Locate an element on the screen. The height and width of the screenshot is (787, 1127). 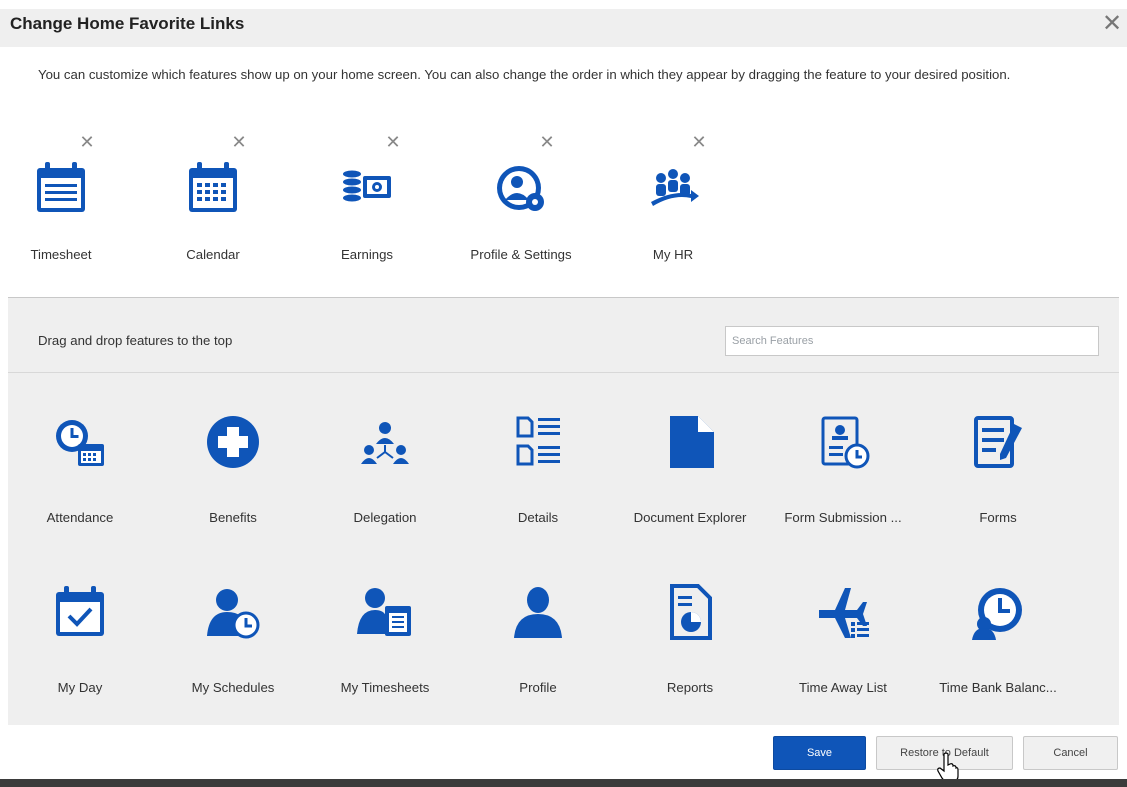
attendance-icon is located at coordinates (80, 443).